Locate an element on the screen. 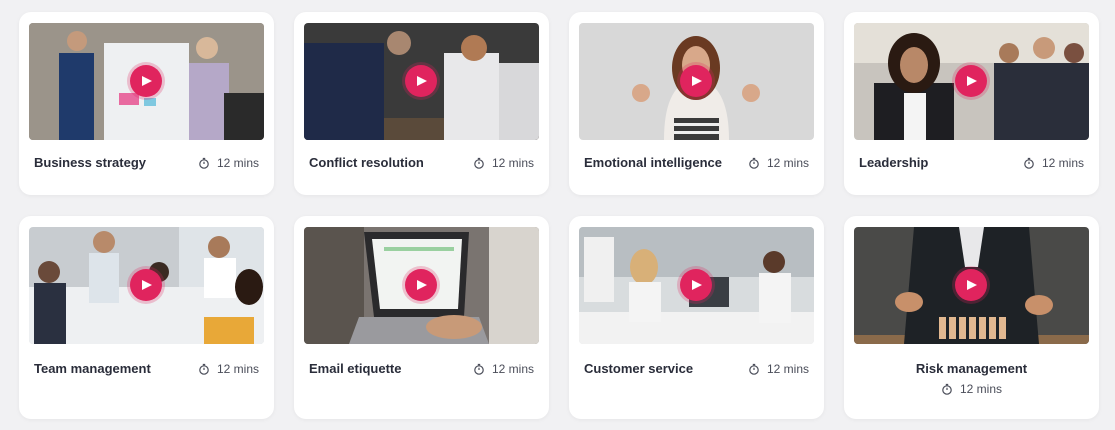 The height and width of the screenshot is (430, 1115). course-card-business-strategy: Business strategy 12 mins is located at coordinates (146, 103).